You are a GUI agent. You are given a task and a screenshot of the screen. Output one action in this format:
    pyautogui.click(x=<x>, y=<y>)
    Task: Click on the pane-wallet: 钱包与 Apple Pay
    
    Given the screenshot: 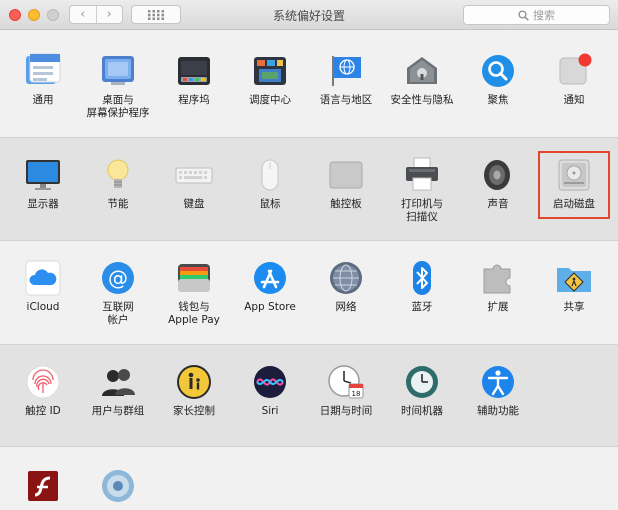 What is the action you would take?
    pyautogui.click(x=194, y=293)
    